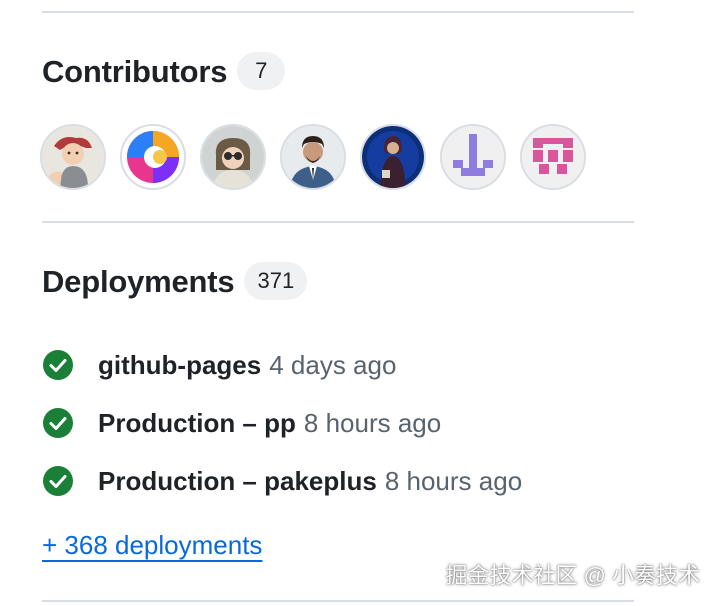 This screenshot has width=718, height=606. Describe the element at coordinates (553, 157) in the screenshot. I see `pink-identicon-avatar` at that location.